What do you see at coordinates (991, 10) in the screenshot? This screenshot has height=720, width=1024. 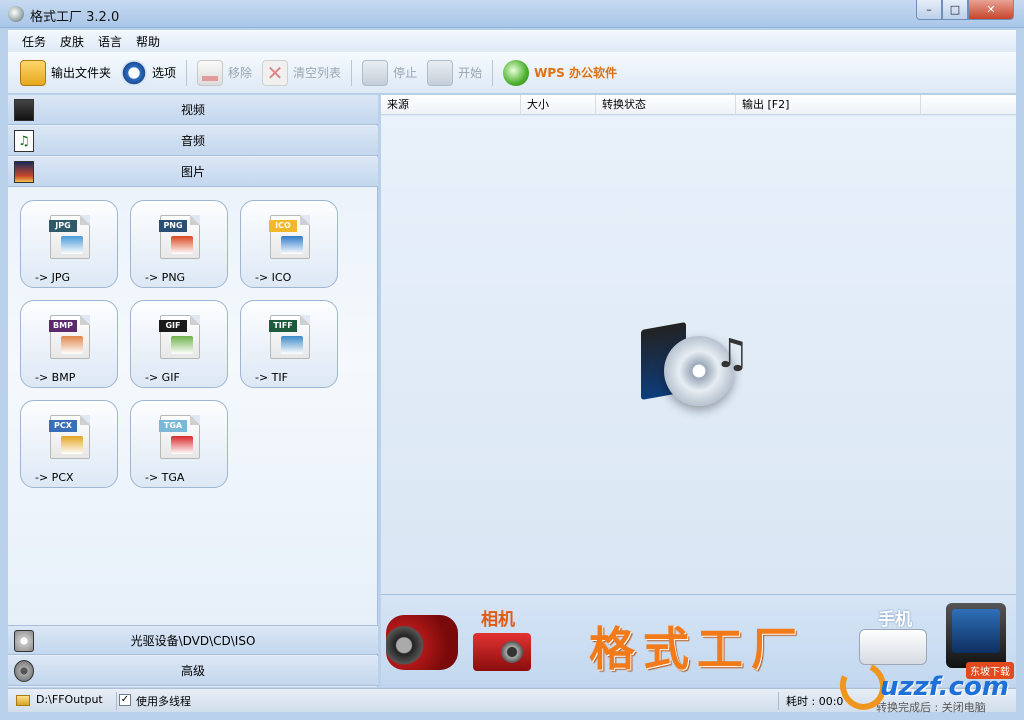 I see `close-button: ✕` at bounding box center [991, 10].